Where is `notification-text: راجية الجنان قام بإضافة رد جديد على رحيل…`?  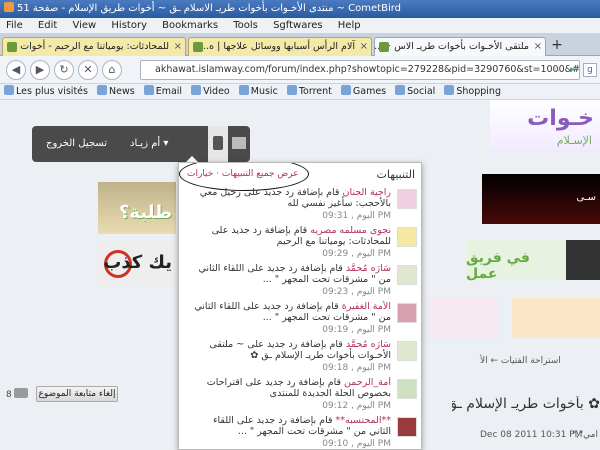
notification-text: راجية الجنان قام بإضافة رد جديد على رحيل… is located at coordinates (292, 198).